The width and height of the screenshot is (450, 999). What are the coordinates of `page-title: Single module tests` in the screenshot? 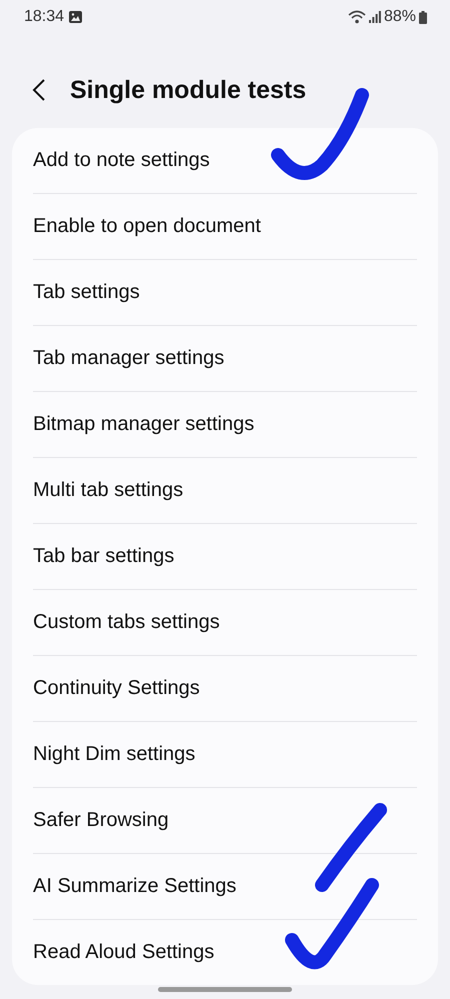 It's located at (188, 90).